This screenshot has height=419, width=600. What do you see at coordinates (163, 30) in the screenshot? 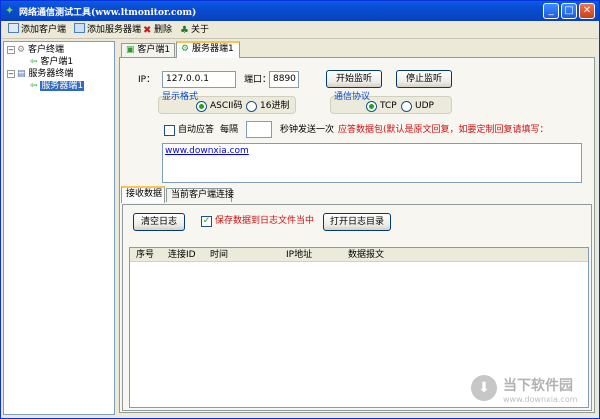
I see `delete-label: 删除` at bounding box center [163, 30].